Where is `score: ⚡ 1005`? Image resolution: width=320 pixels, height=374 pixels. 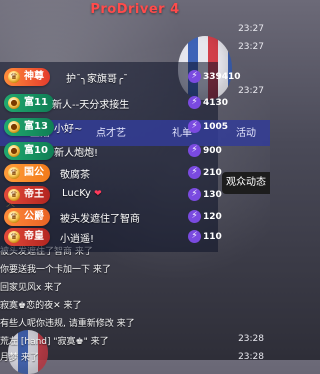
score: ⚡ 1005 is located at coordinates (208, 127).